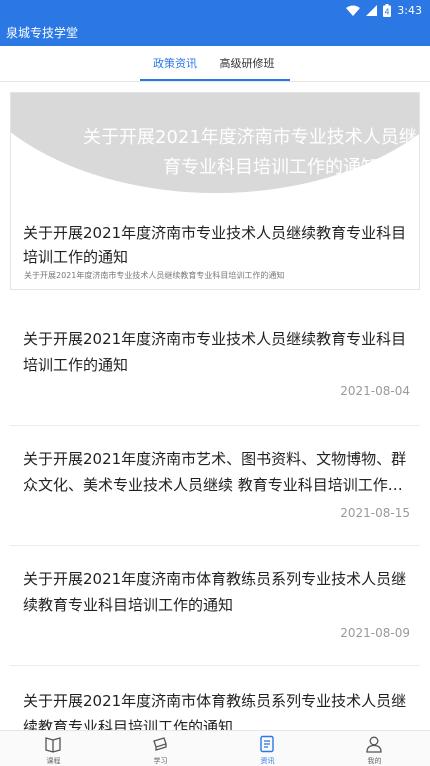  I want to click on featured-news-subtitle: 关于开展2021年度济南市专业技术人员继续教育专业科目培训工作的通知, so click(154, 275).